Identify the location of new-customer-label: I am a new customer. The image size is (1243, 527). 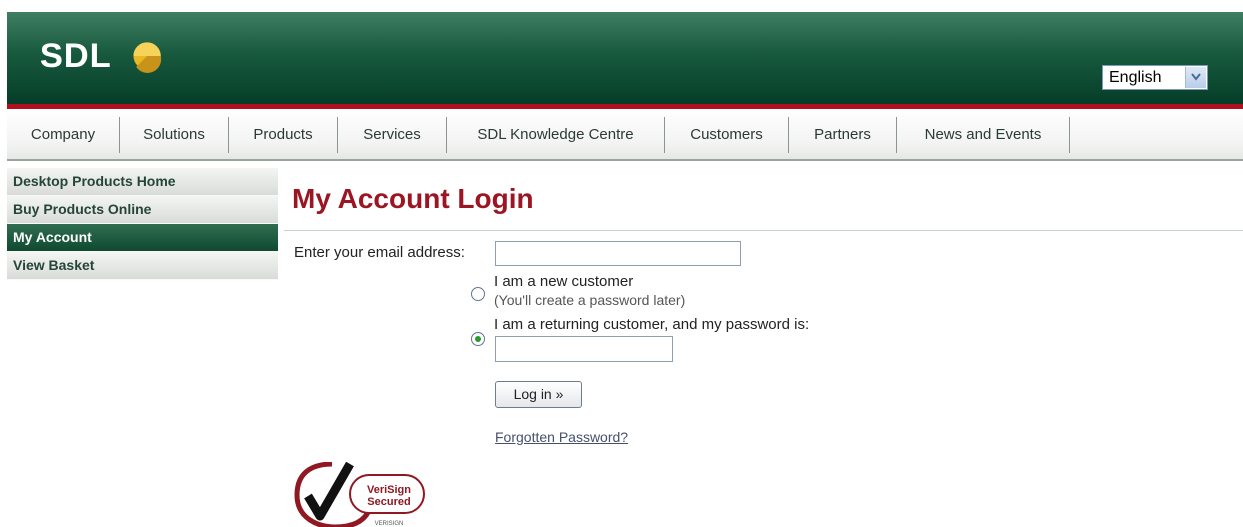
(564, 281).